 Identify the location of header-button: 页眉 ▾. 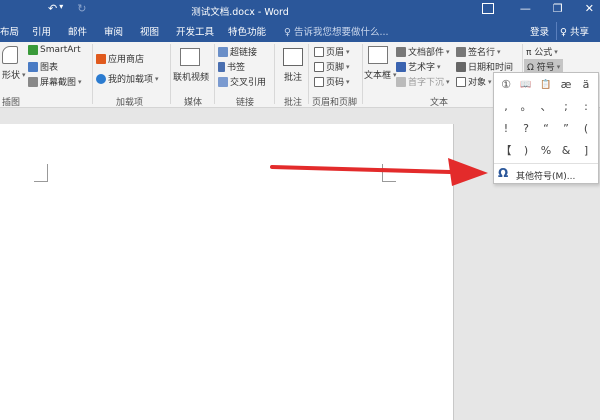
(332, 51).